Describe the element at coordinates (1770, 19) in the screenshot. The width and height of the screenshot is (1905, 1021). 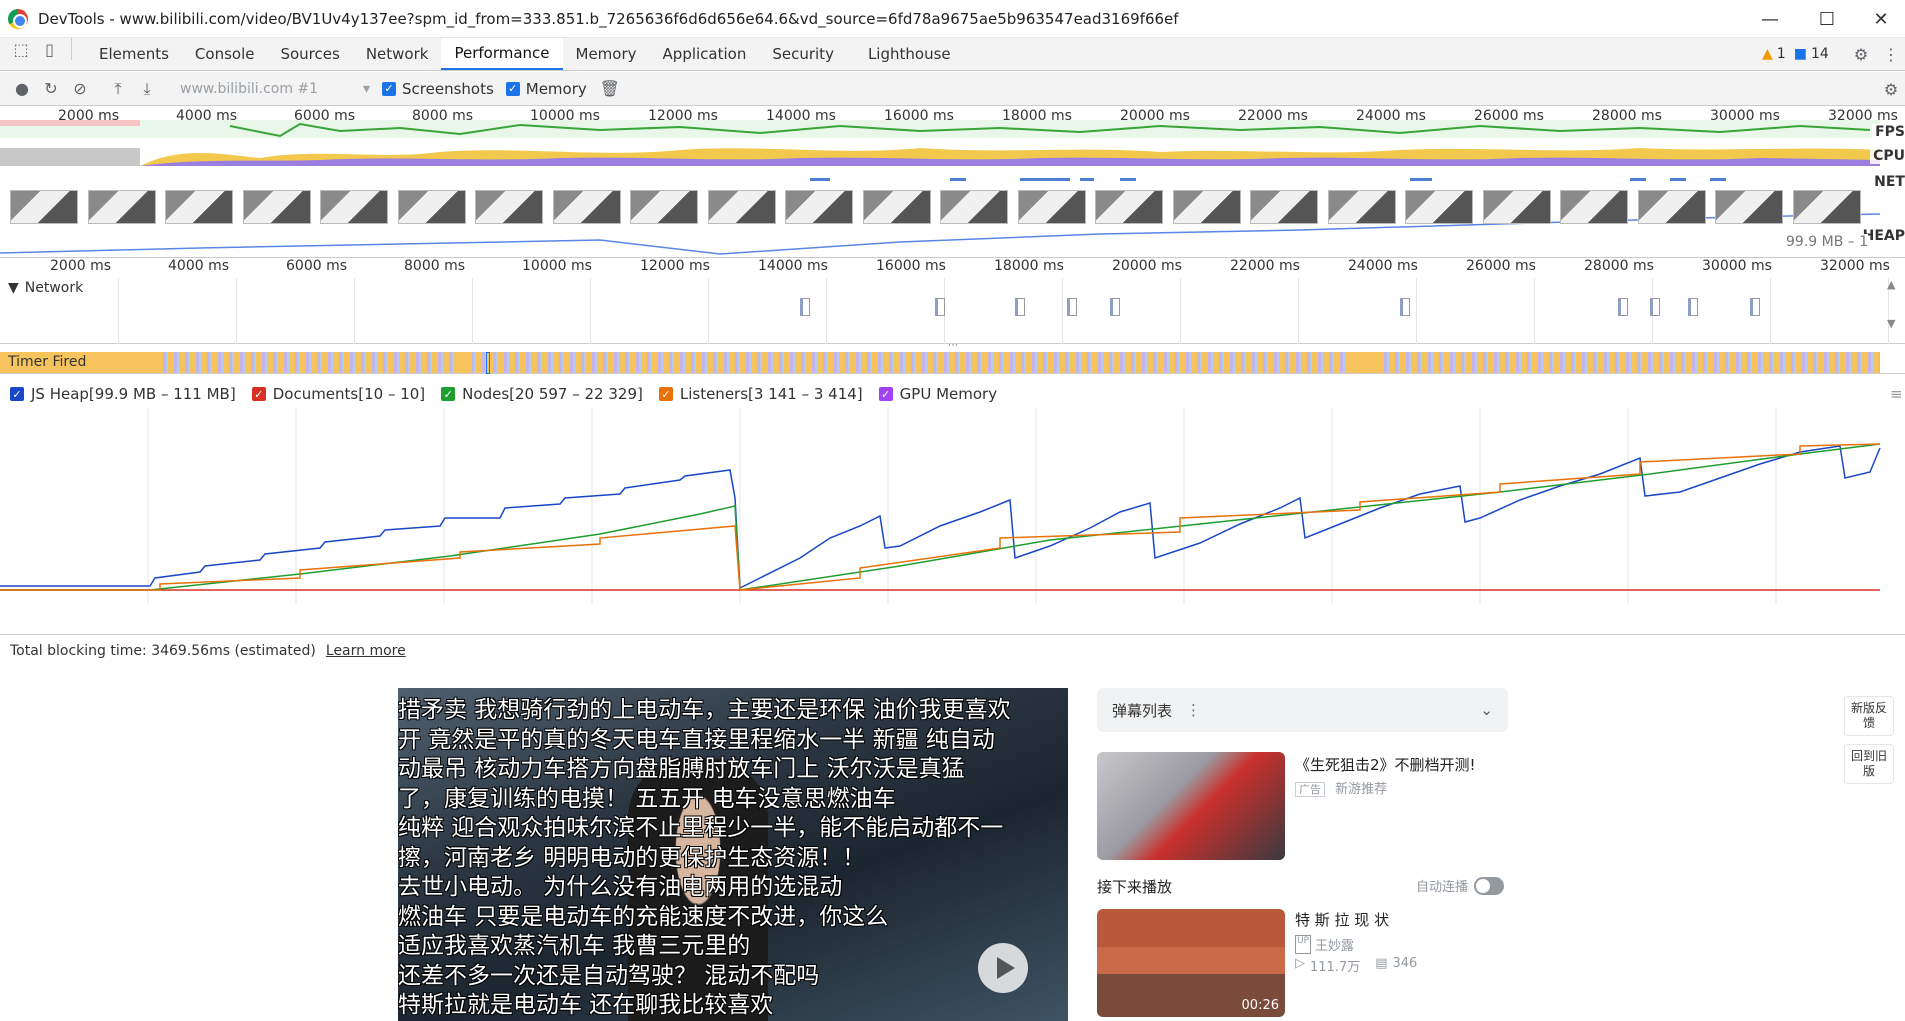
I see `minimize-button: —` at that location.